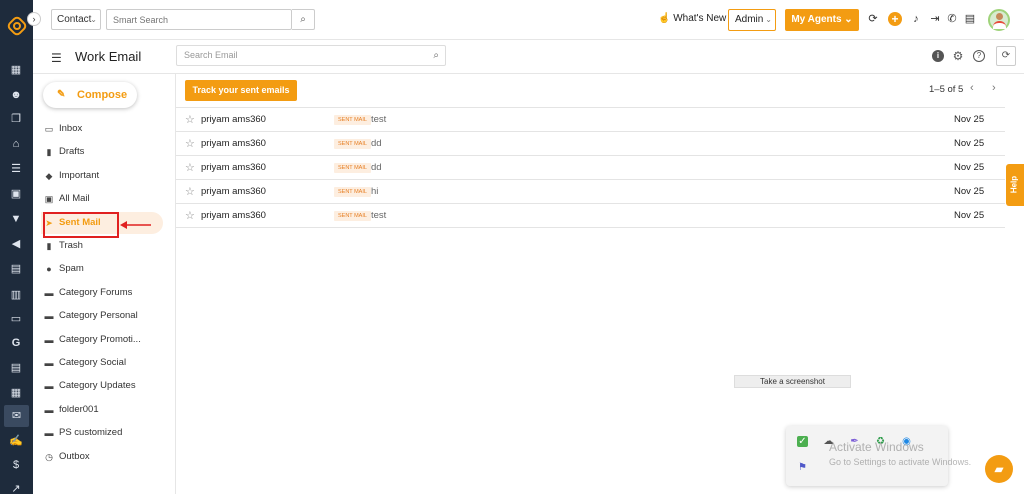 This screenshot has width=1024, height=494. What do you see at coordinates (1006, 56) in the screenshot?
I see `refresh-button: ⟳` at bounding box center [1006, 56].